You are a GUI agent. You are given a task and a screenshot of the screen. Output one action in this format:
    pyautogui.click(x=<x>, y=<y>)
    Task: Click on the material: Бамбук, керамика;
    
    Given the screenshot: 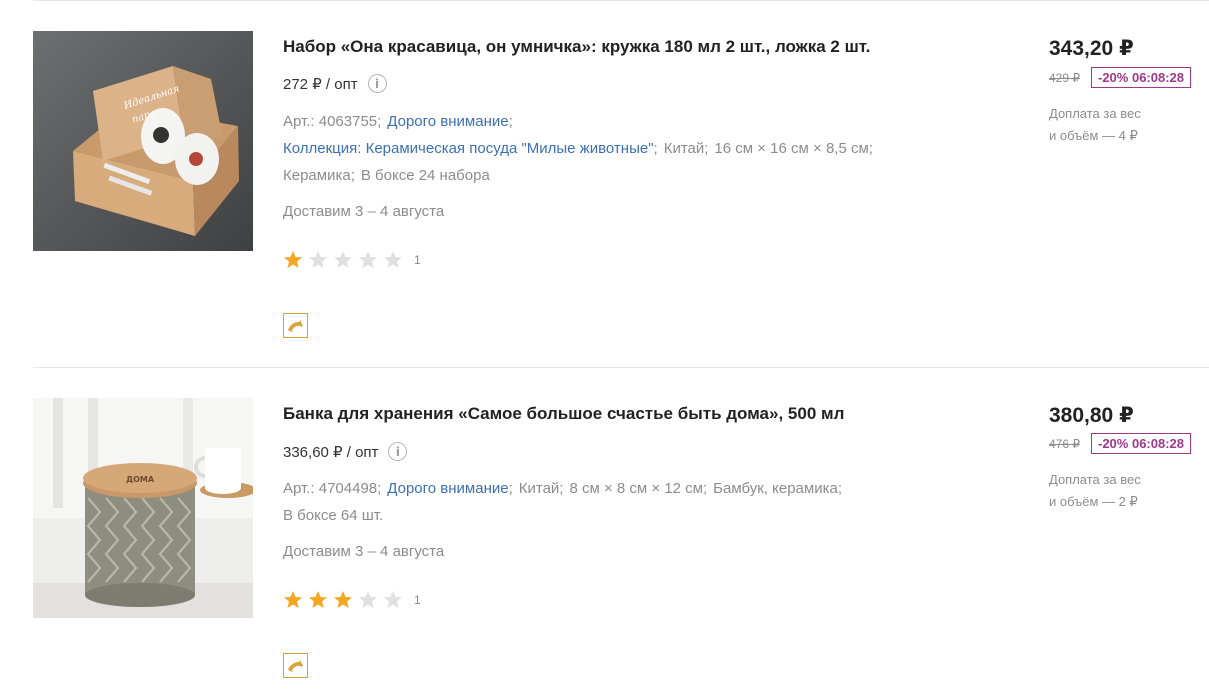 What is the action you would take?
    pyautogui.click(x=777, y=488)
    